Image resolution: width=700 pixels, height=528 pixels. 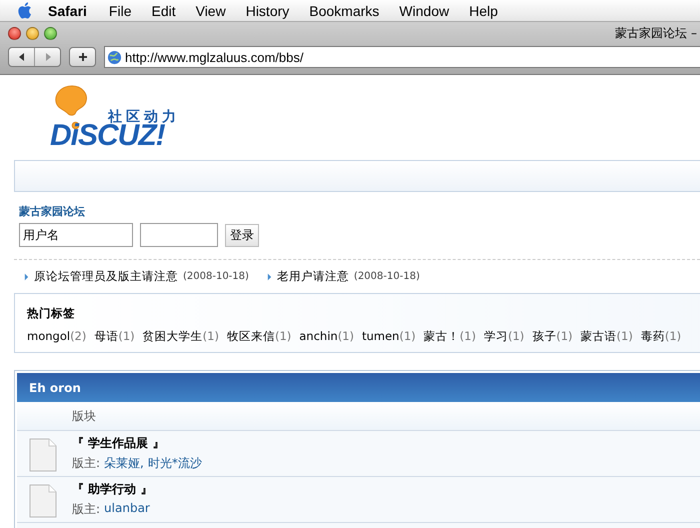 What do you see at coordinates (50, 33) in the screenshot?
I see `zoom-button` at bounding box center [50, 33].